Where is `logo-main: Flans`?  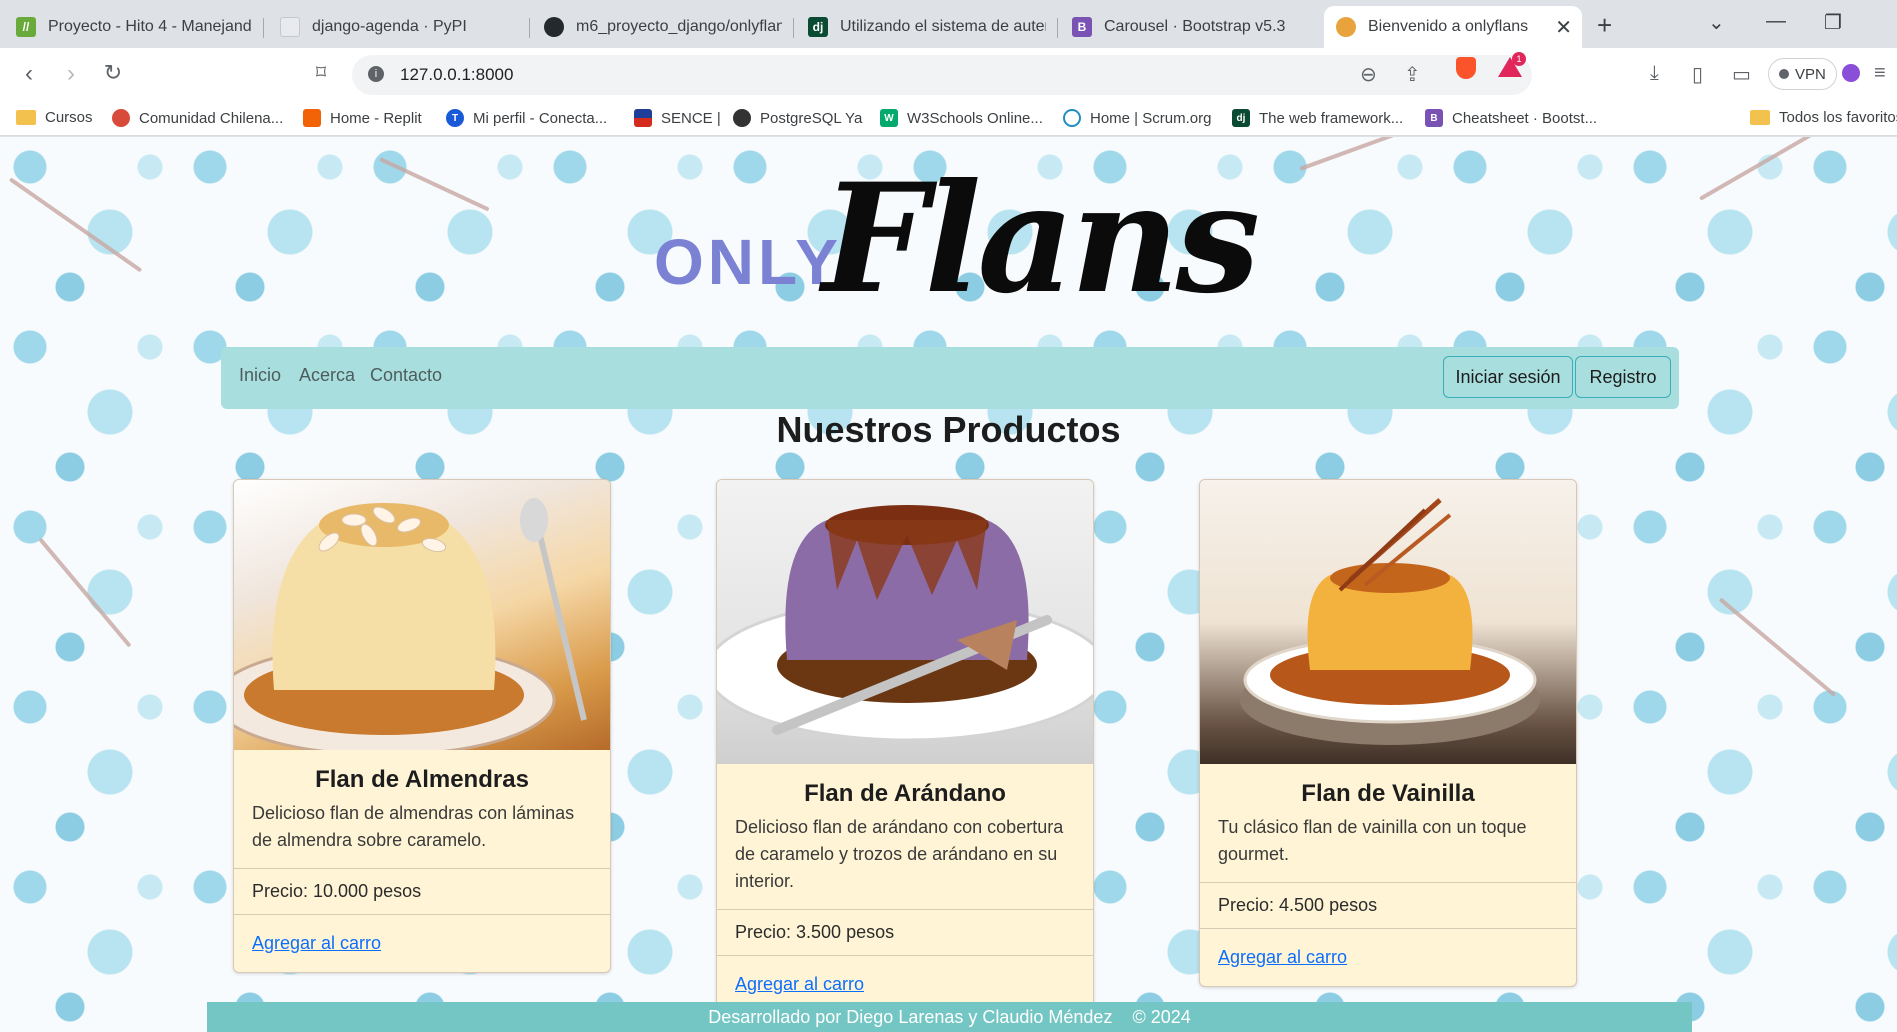
logo-main: Flans is located at coordinates (1041, 239).